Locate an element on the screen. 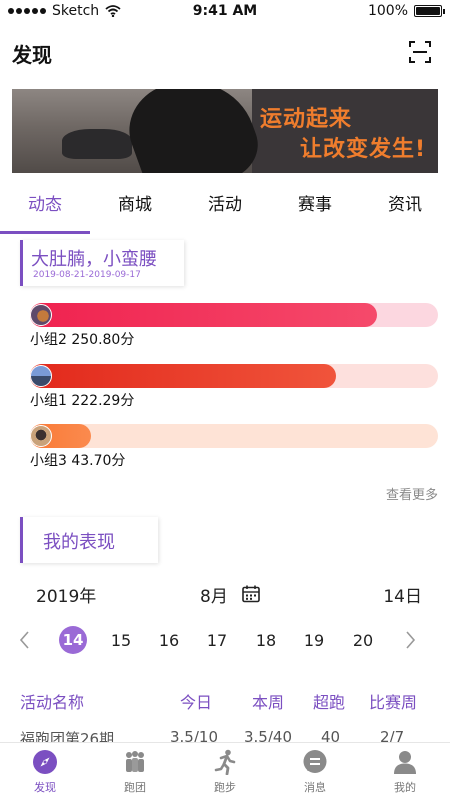 The image size is (450, 800). team-icon is located at coordinates (135, 761).